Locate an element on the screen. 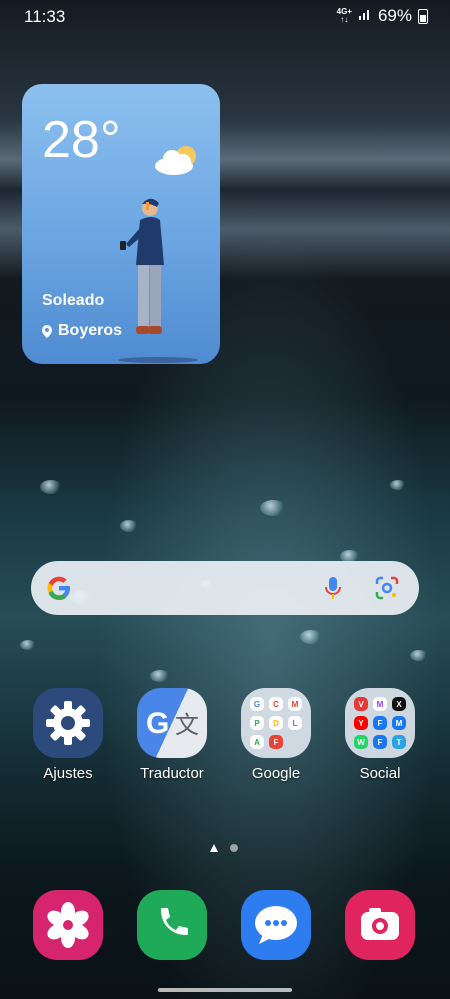 This screenshot has width=450, height=999. status-bar: 11:33 4G+ ↑↓ 69% is located at coordinates (225, 17).